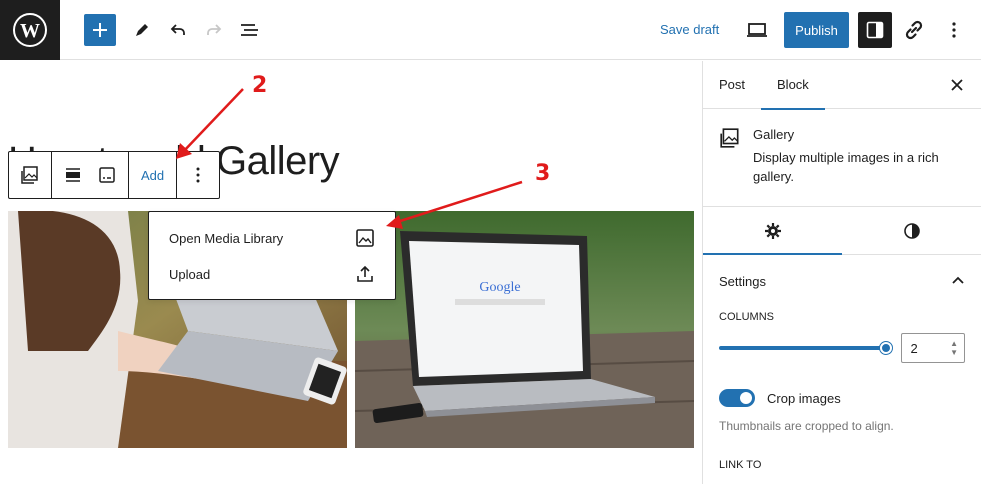 The width and height of the screenshot is (981, 484). What do you see at coordinates (958, 280) in the screenshot?
I see `chevron-up-icon` at bounding box center [958, 280].